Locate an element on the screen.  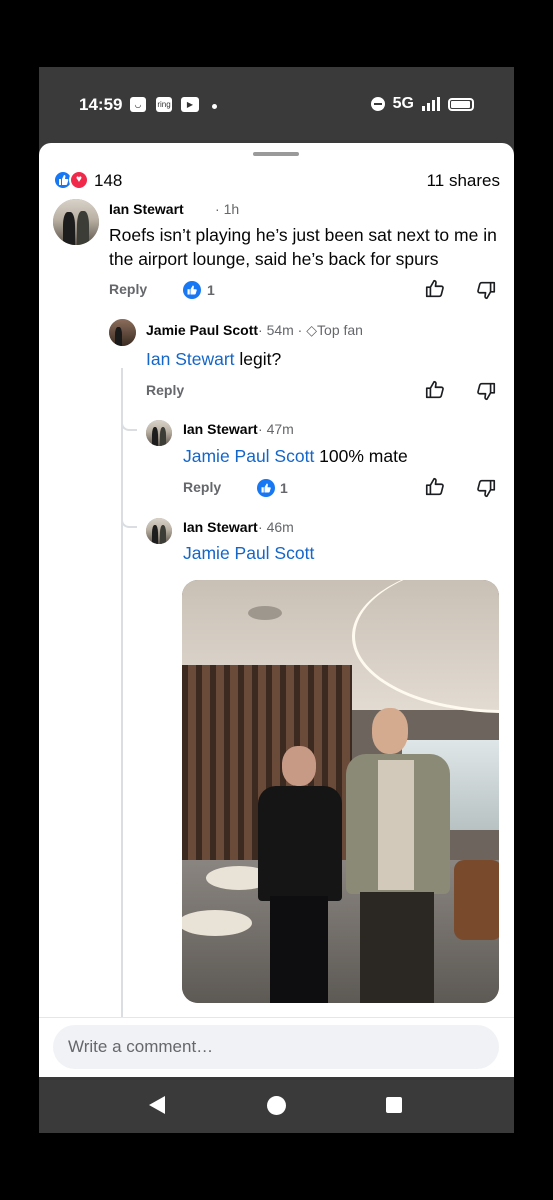
smile-notification-icon: ◡ is located at coordinates (138, 104).